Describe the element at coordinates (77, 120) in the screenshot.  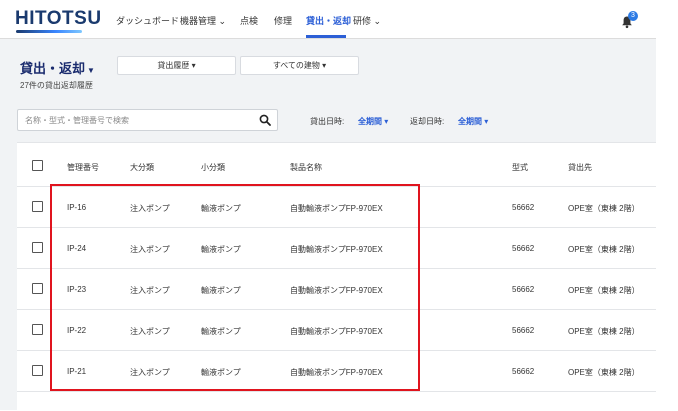
I see `search-placeholder: 名称・型式・管理番号で検索` at that location.